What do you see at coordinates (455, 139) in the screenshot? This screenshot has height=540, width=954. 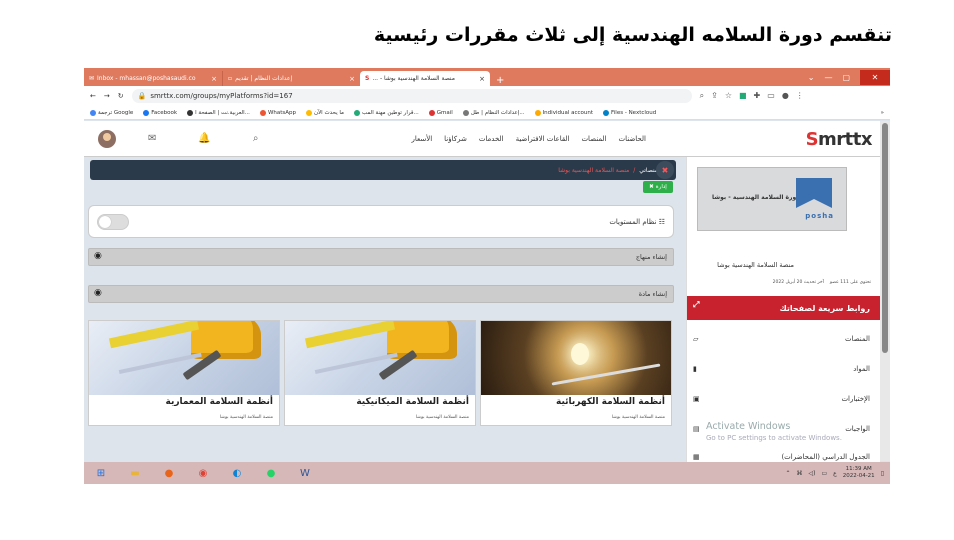 I see `nav-partners: شركاؤنا` at bounding box center [455, 139].